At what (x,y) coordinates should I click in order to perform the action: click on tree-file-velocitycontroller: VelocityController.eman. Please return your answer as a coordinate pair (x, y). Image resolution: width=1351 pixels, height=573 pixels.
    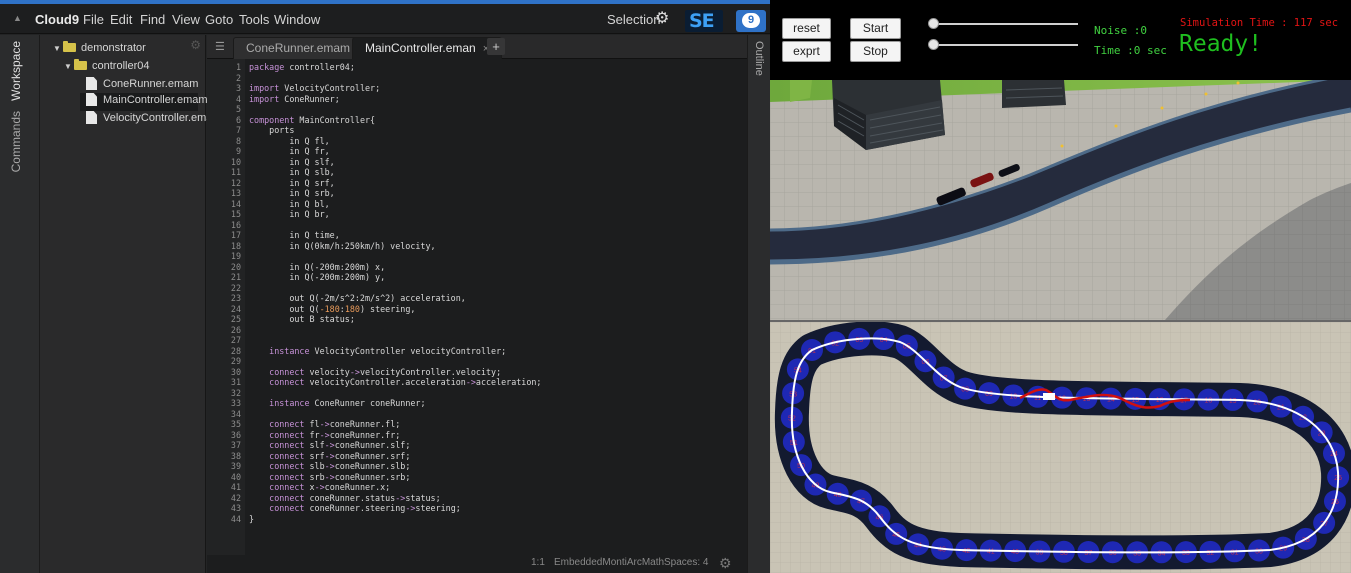
    Looking at the image, I should click on (152, 120).